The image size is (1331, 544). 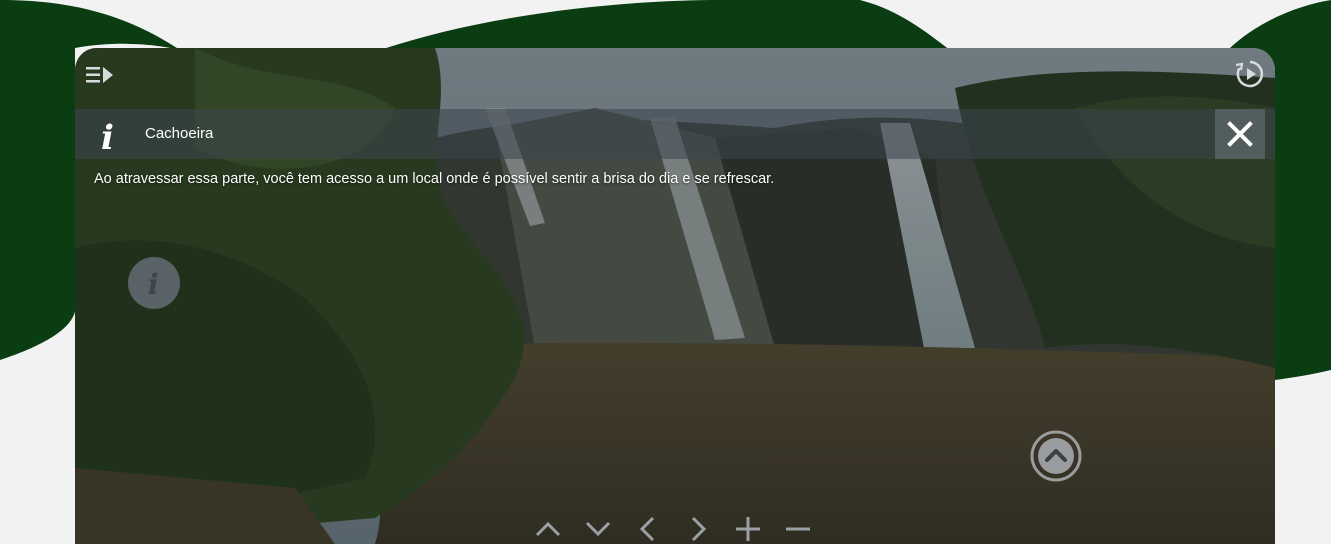 I want to click on chevron-down-icon, so click(x=598, y=529).